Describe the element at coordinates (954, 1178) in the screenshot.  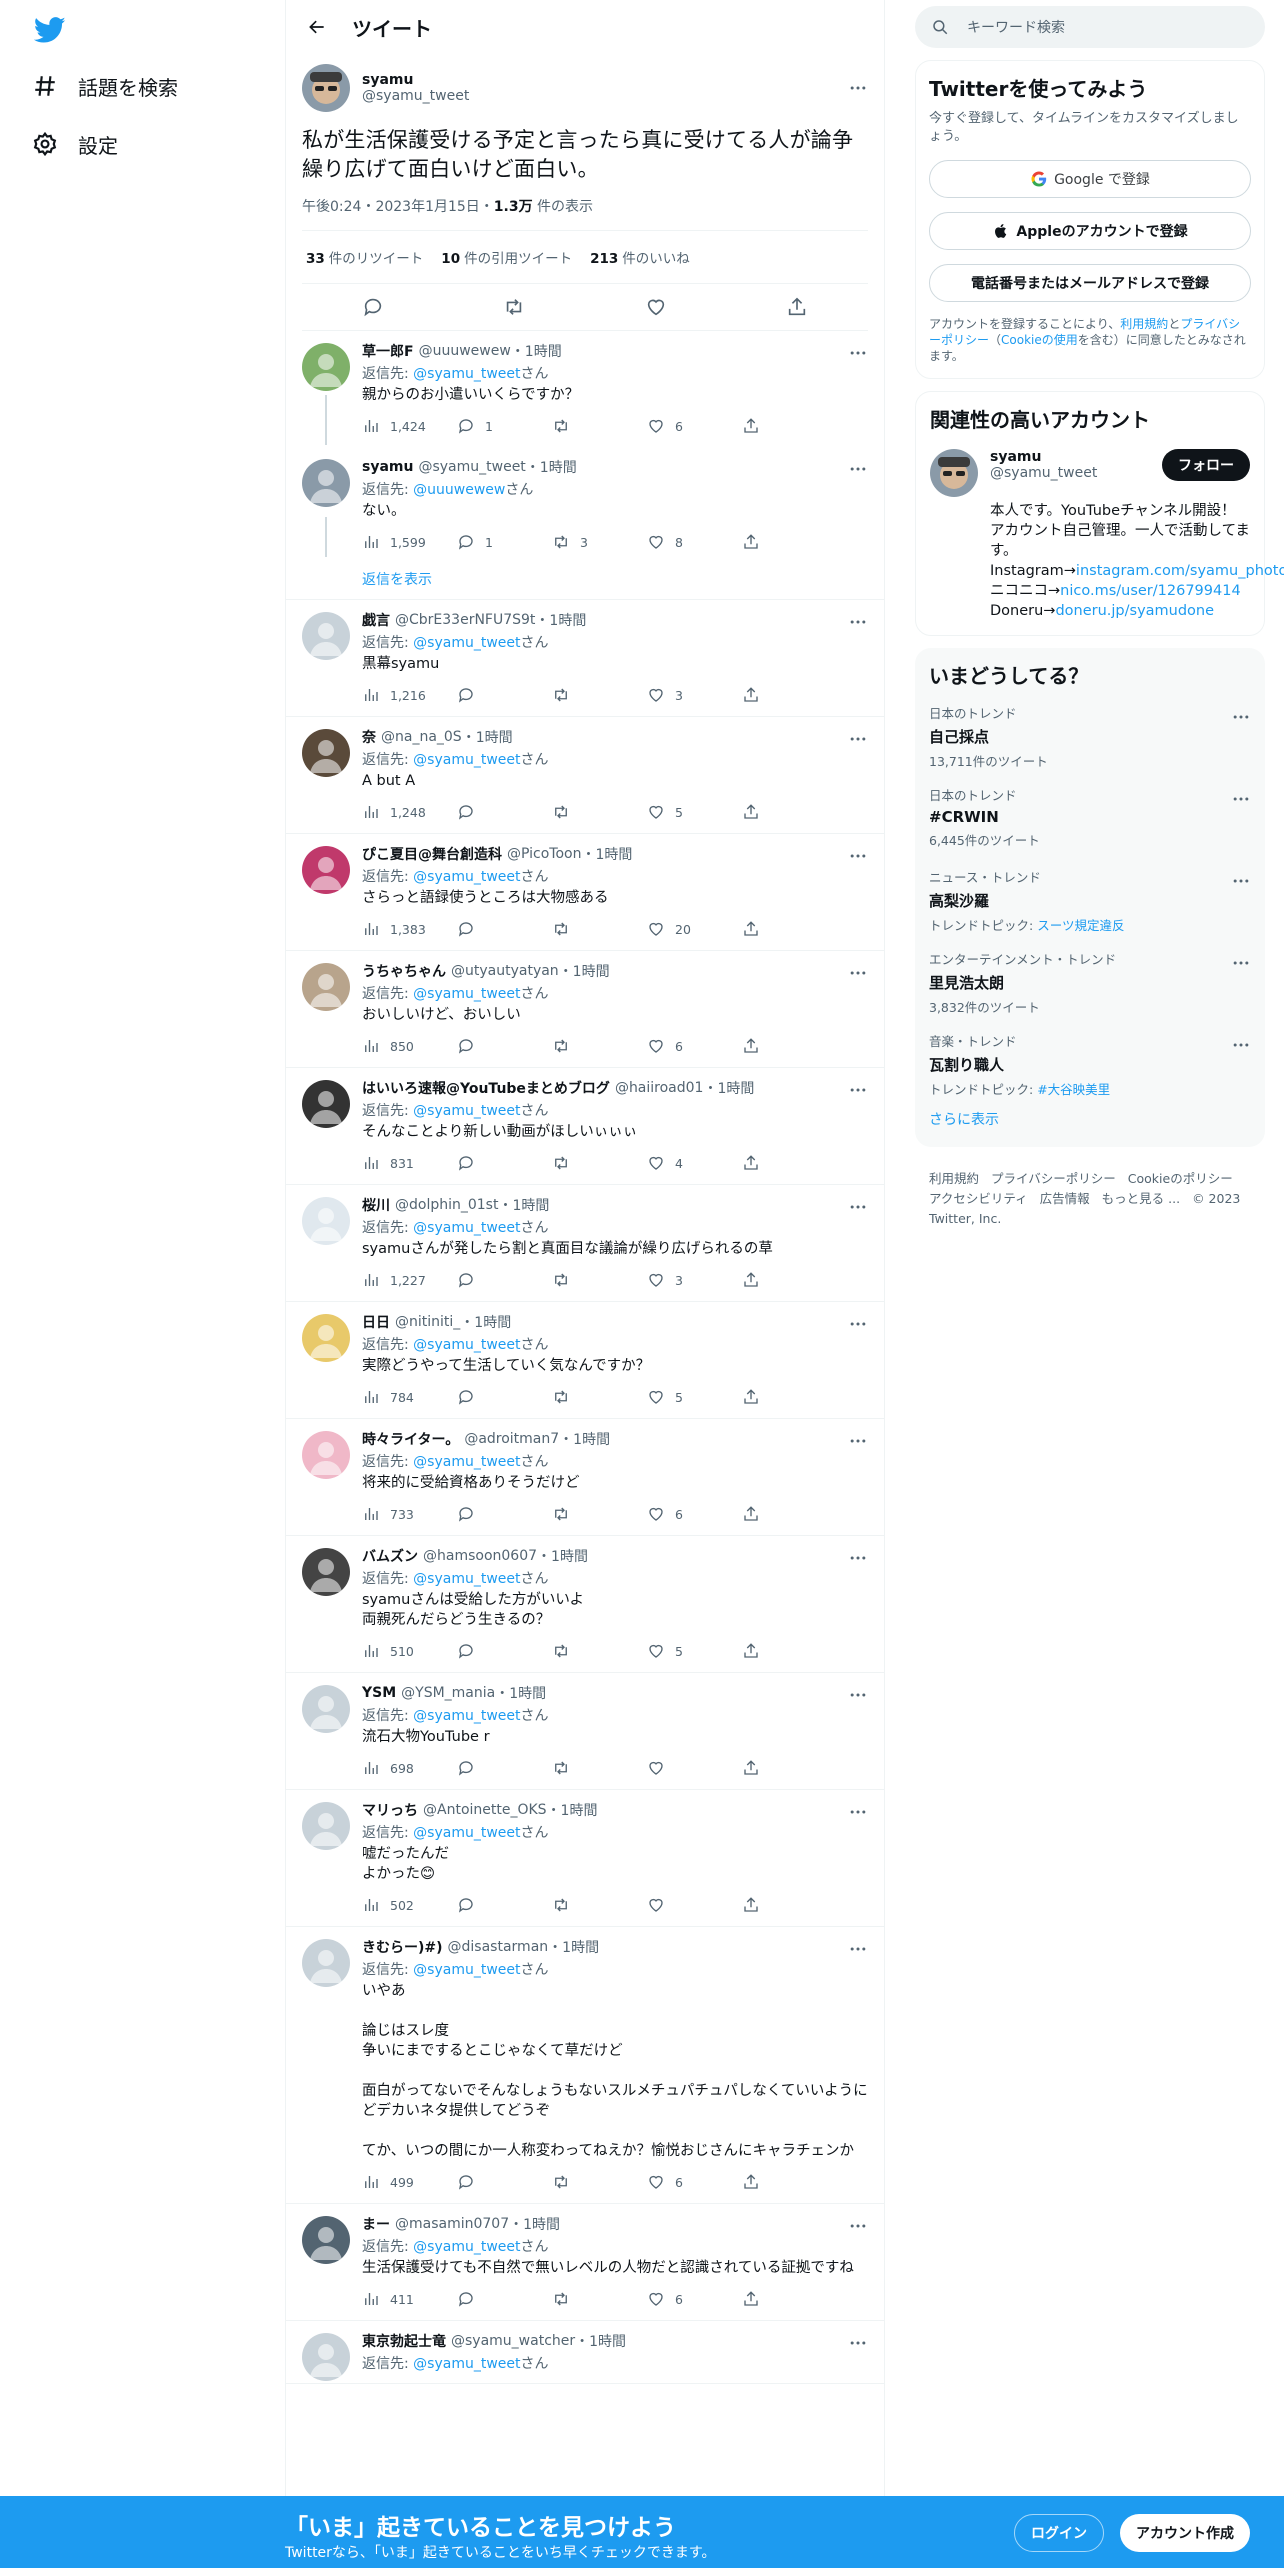
I see `footer-link: 利用規約` at that location.